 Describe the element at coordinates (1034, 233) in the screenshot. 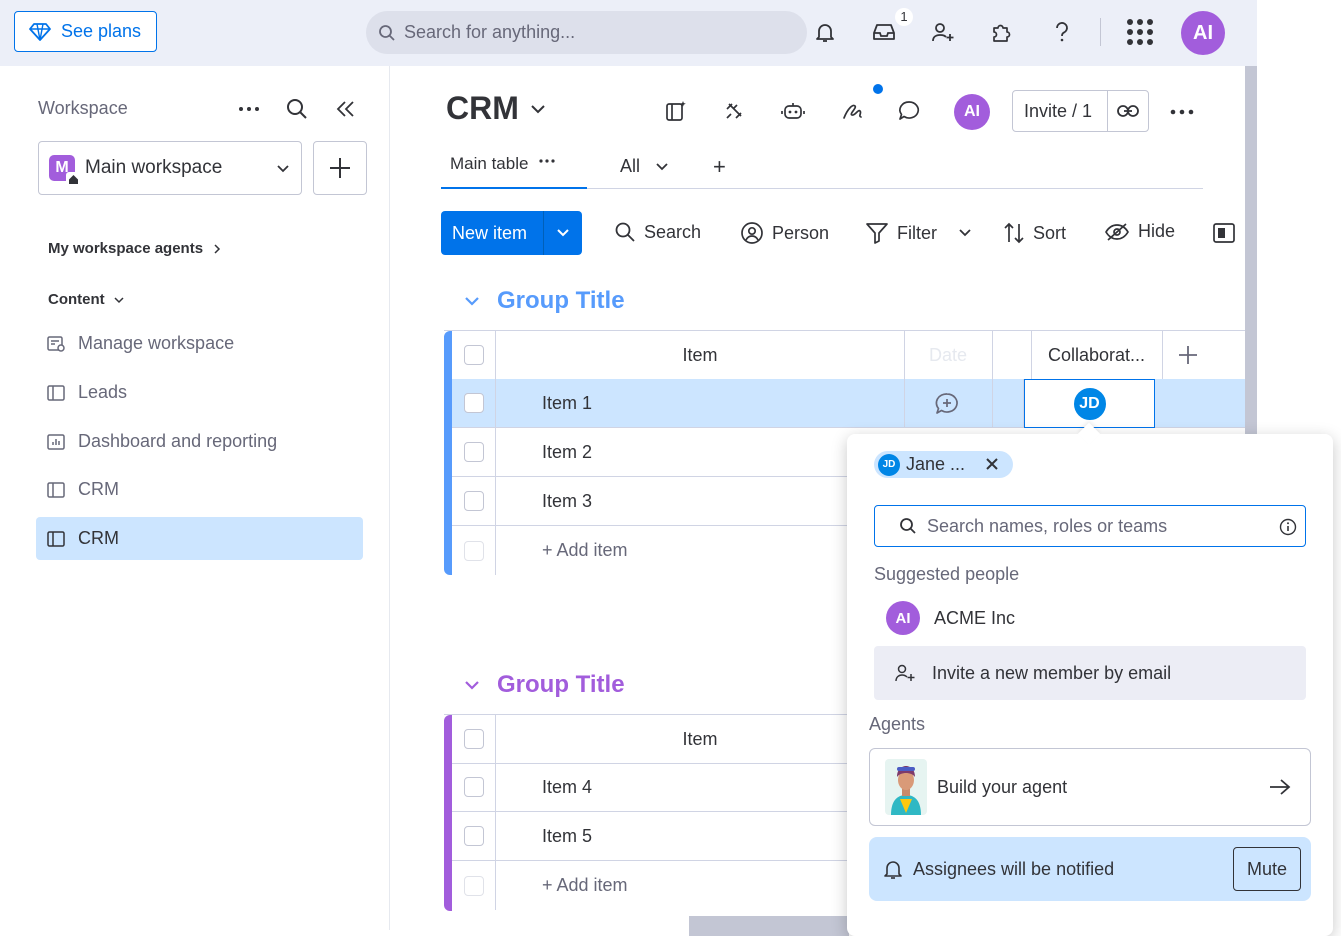

I see `sort-button: Sort` at that location.